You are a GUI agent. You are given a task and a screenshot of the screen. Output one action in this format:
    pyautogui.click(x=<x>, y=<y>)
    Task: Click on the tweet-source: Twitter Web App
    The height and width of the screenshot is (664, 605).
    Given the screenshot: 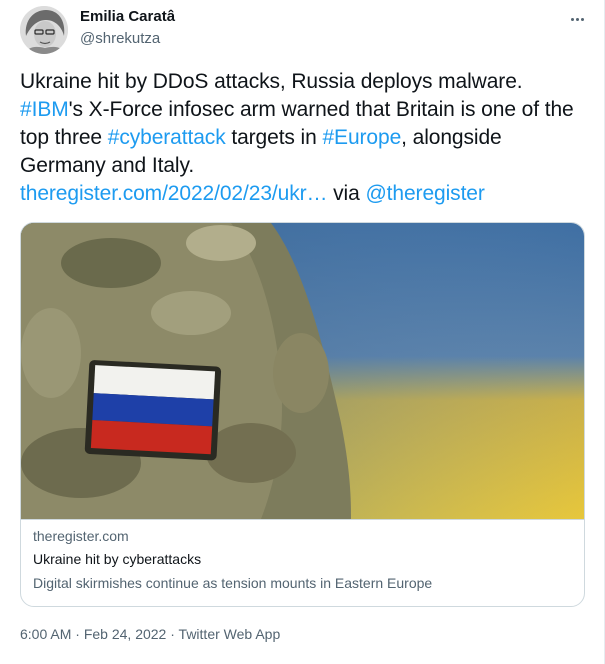 What is the action you would take?
    pyautogui.click(x=230, y=634)
    